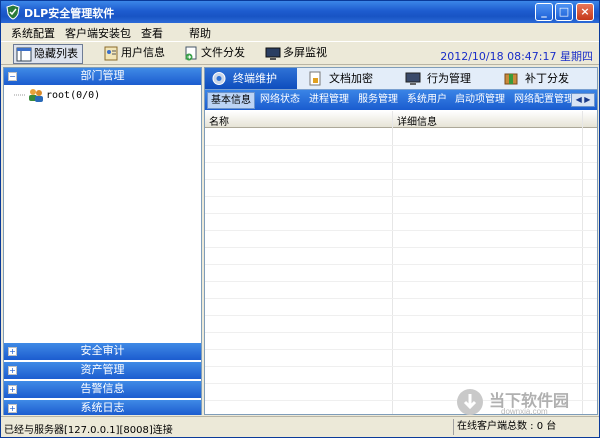 The width and height of the screenshot is (600, 438). I want to click on section-asset-management: + 资产管理, so click(102, 370).